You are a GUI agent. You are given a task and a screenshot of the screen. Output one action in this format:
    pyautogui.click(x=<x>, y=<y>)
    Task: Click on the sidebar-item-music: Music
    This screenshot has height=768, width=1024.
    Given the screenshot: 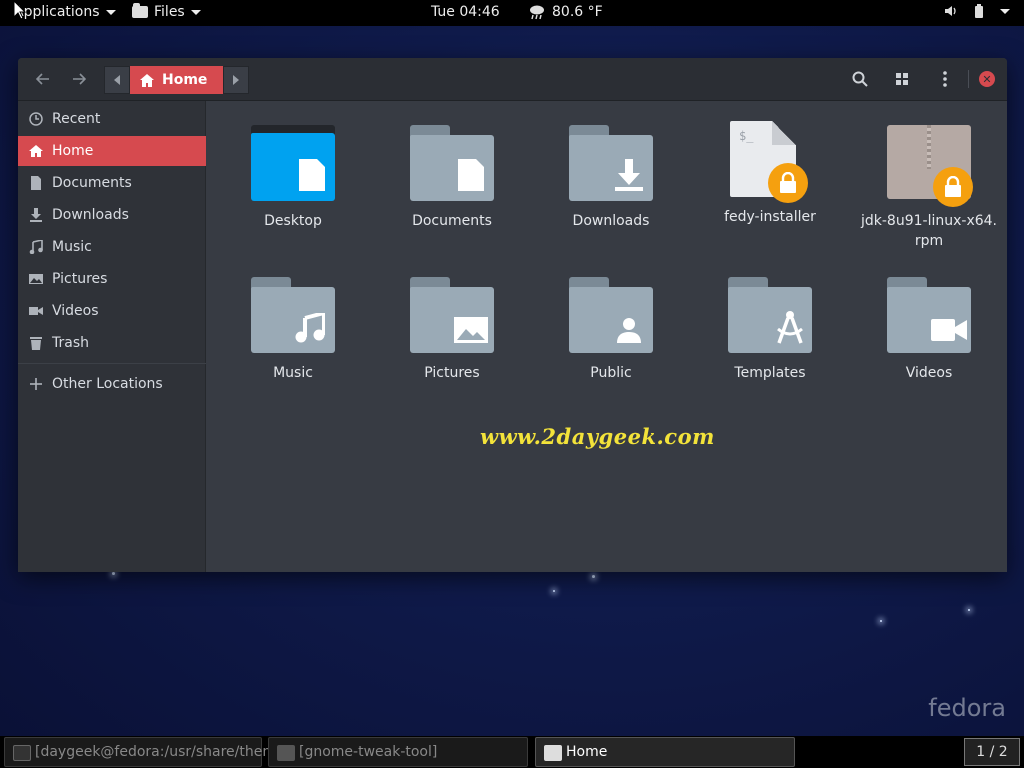 What is the action you would take?
    pyautogui.click(x=112, y=247)
    